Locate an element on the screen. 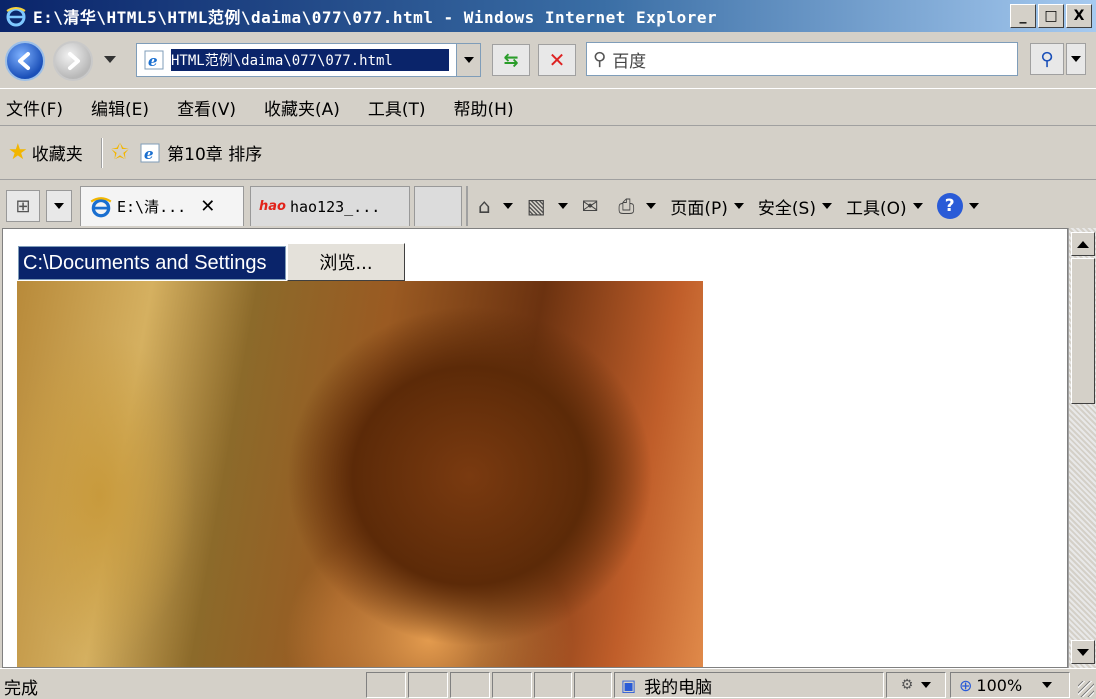 The image size is (1096, 699). close-button: X is located at coordinates (1079, 16).